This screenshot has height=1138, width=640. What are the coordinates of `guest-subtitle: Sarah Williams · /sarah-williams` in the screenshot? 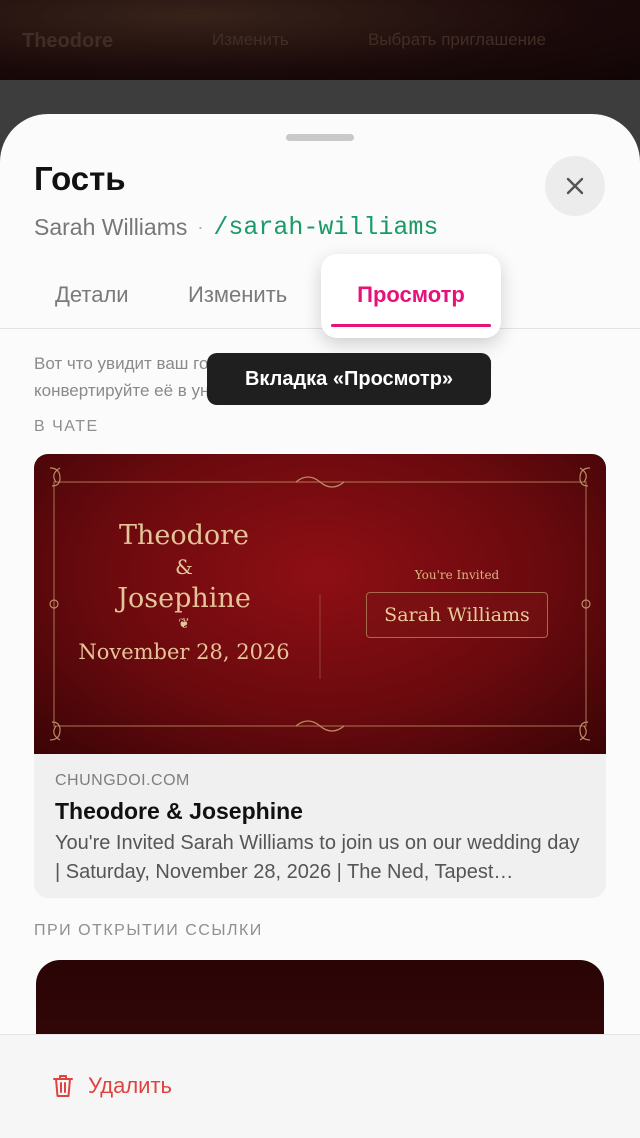 It's located at (236, 227).